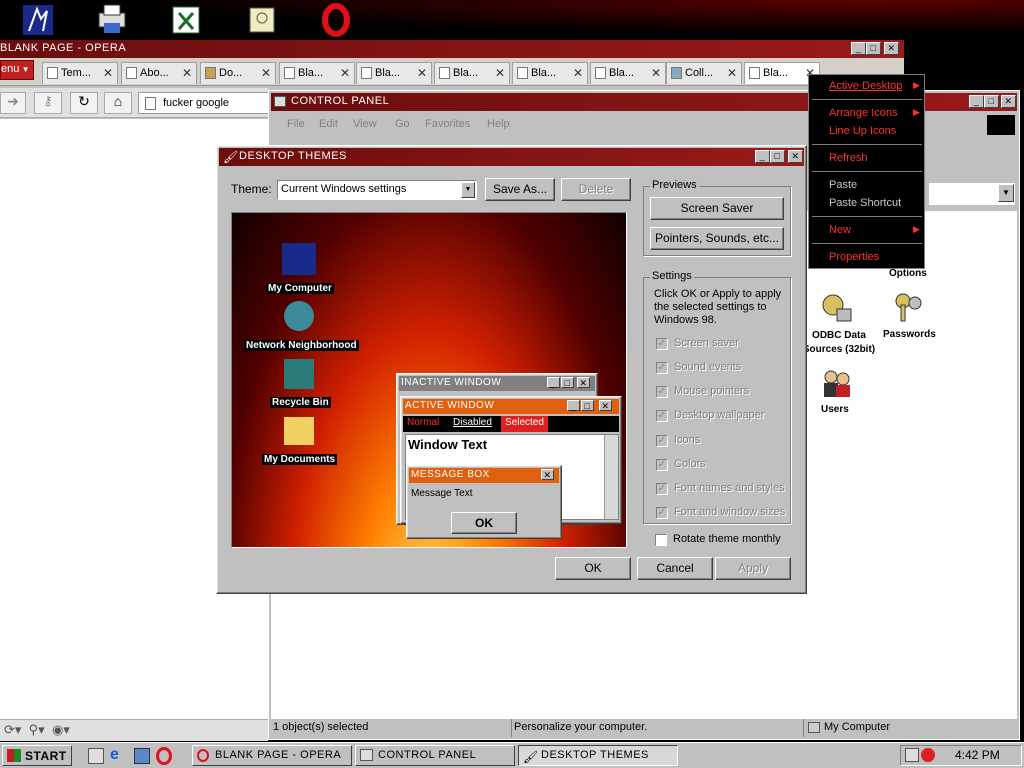  I want to click on cp-maximize-button: □, so click(991, 101).